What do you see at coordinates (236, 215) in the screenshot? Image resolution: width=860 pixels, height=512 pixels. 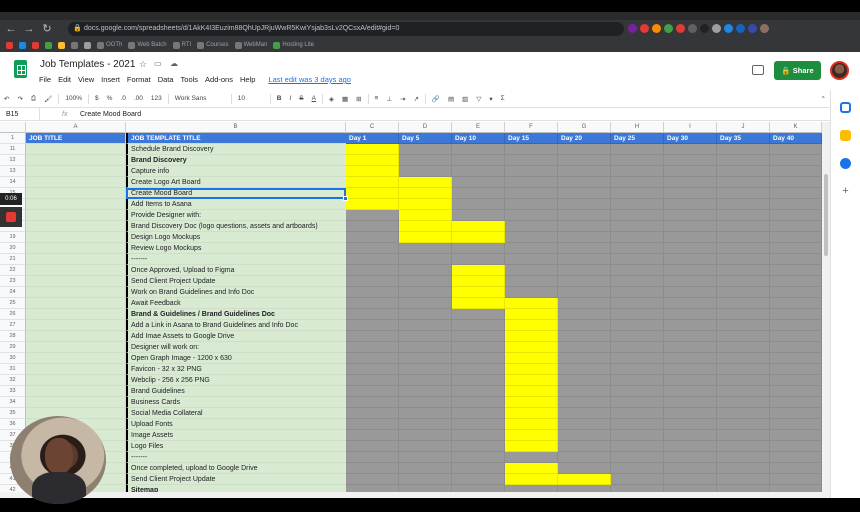 I see `cell-task-title: Provide Designer with:` at bounding box center [236, 215].